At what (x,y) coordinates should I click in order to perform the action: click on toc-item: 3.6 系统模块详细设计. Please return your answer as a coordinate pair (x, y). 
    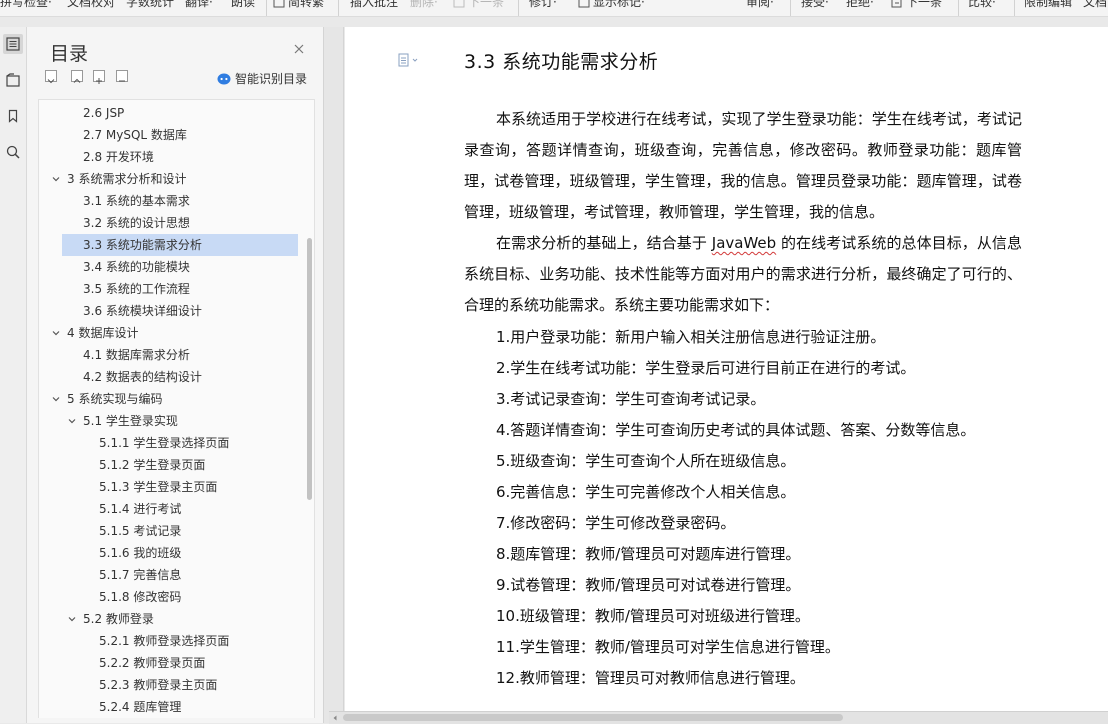
    Looking at the image, I should click on (168, 311).